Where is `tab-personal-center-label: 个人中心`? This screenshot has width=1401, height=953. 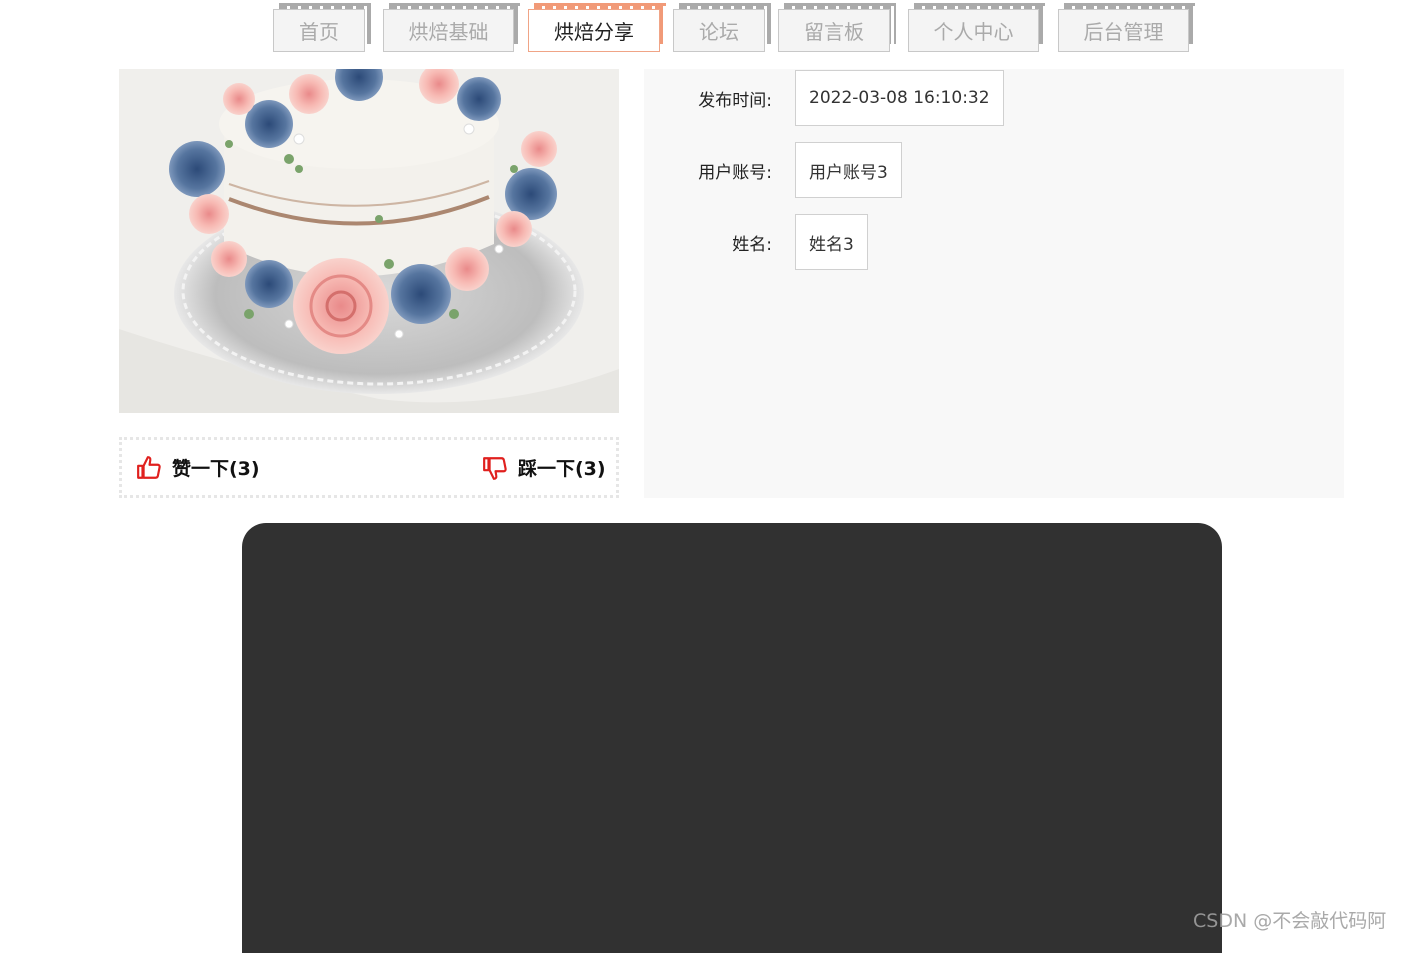
tab-personal-center-label: 个人中心 is located at coordinates (973, 30).